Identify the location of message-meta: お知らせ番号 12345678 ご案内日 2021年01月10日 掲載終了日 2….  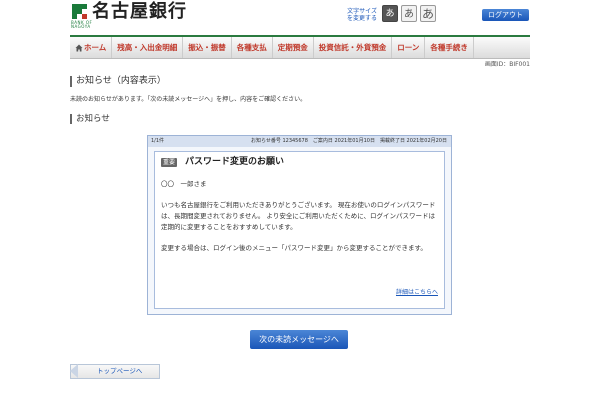
(348, 141).